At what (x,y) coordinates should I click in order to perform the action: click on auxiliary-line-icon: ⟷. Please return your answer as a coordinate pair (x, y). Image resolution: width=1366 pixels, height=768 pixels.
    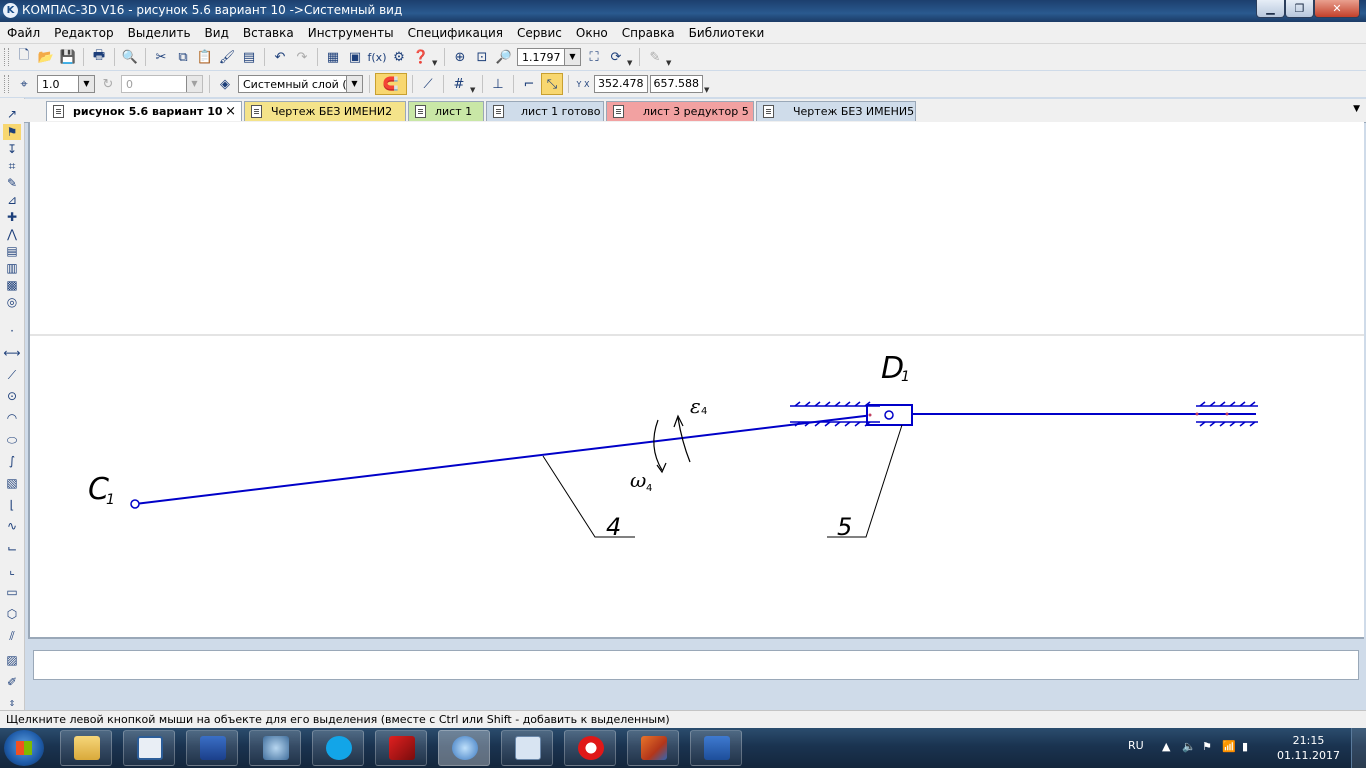
    Looking at the image, I should click on (12, 353).